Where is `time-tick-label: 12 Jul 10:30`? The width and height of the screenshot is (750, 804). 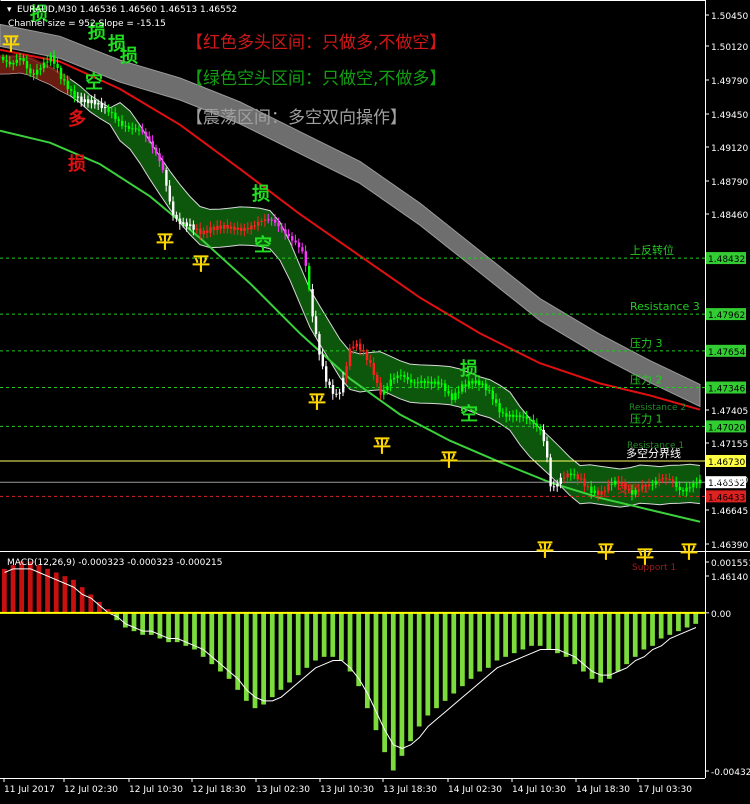
time-tick-label: 12 Jul 10:30 is located at coordinates (156, 790).